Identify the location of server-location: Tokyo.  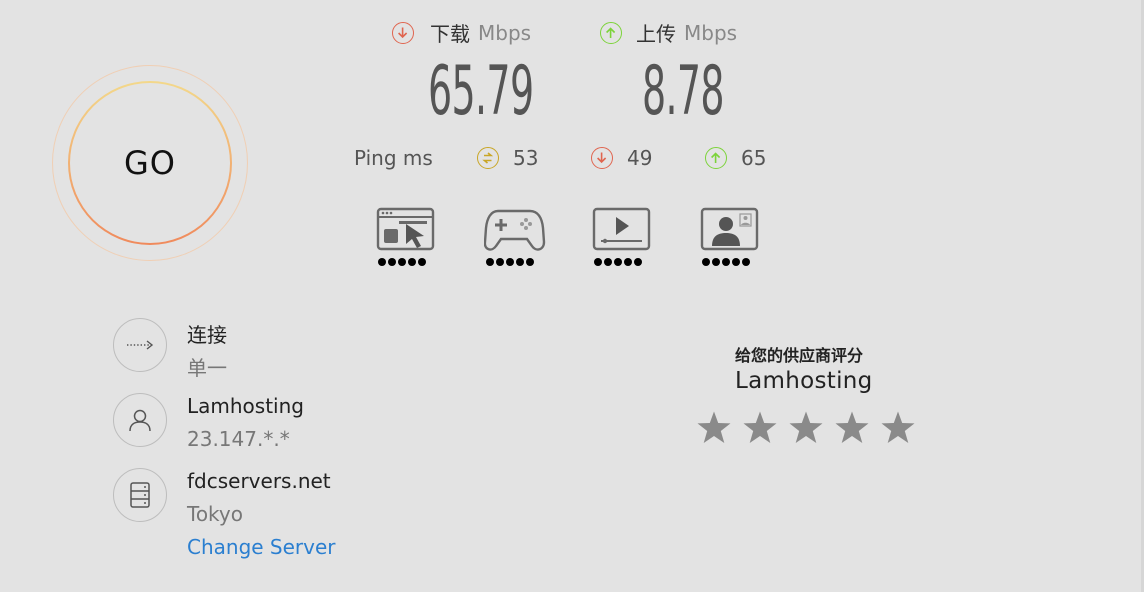
(215, 514).